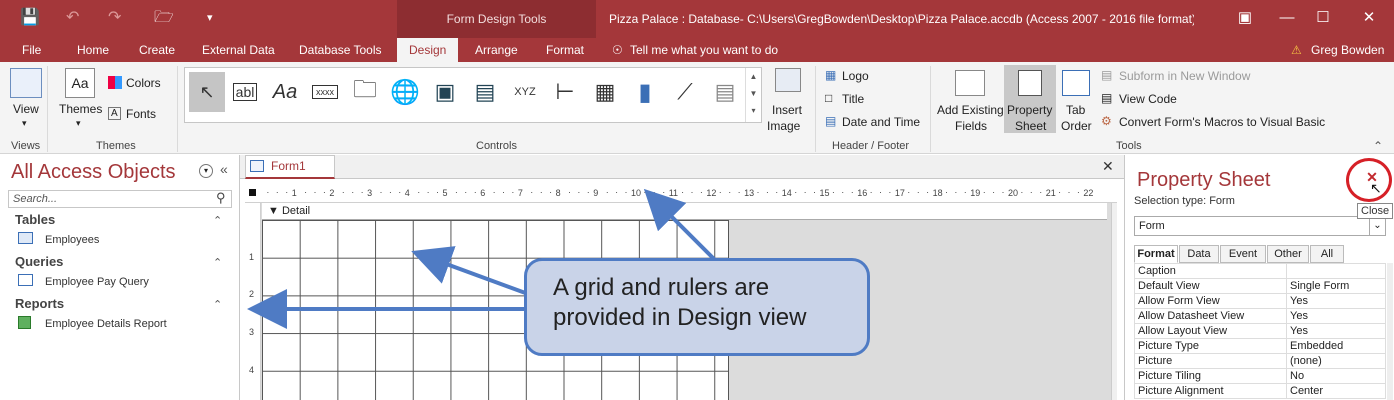 The height and width of the screenshot is (400, 1394). Describe the element at coordinates (787, 110) in the screenshot. I see `insert-image-label: Insert` at that location.